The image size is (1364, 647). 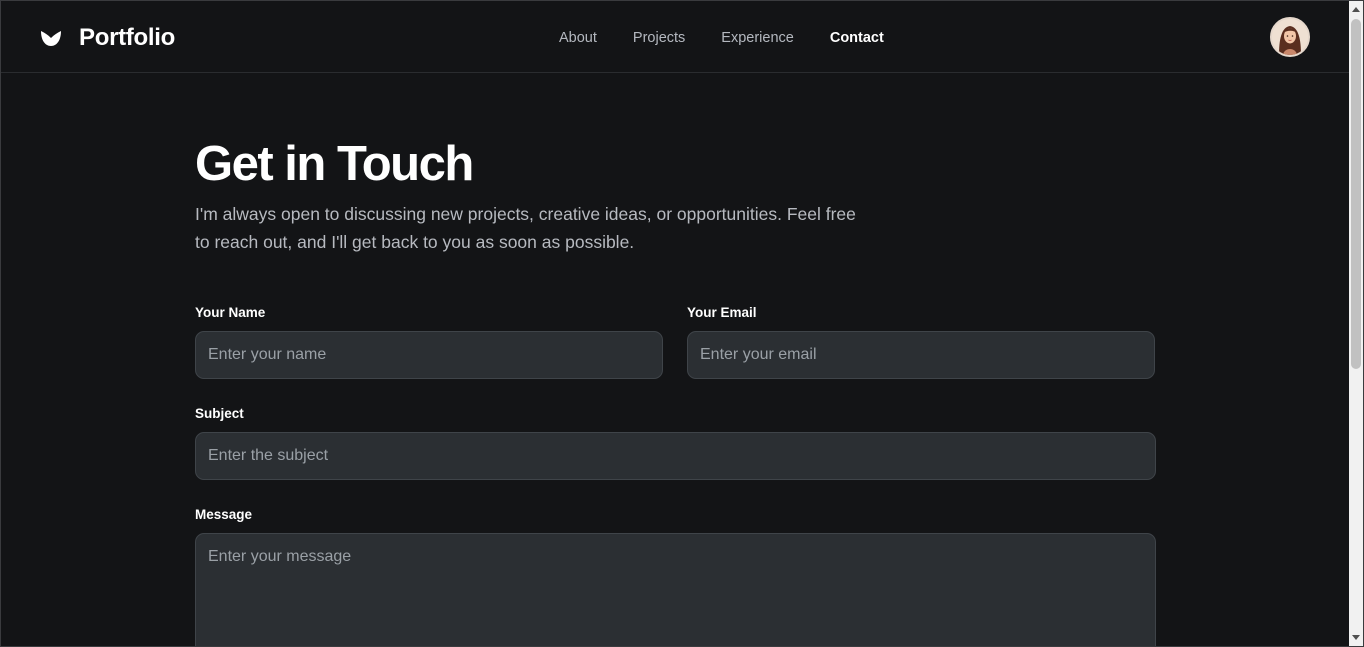 I want to click on scroll-up-icon, so click(x=1356, y=9).